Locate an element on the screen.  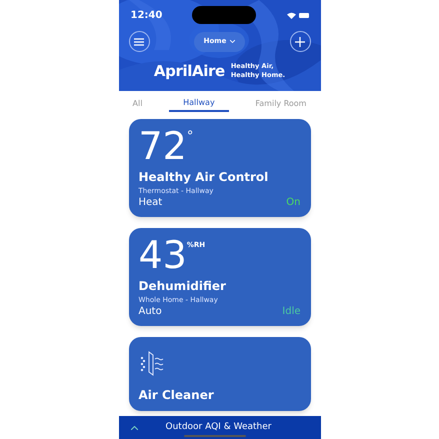
reading-value: 72 is located at coordinates (162, 146).